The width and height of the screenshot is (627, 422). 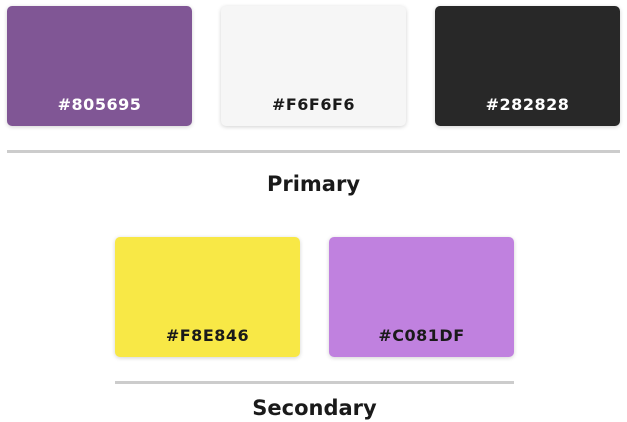 I want to click on swatch-hex-label: #F8E846, so click(x=207, y=335).